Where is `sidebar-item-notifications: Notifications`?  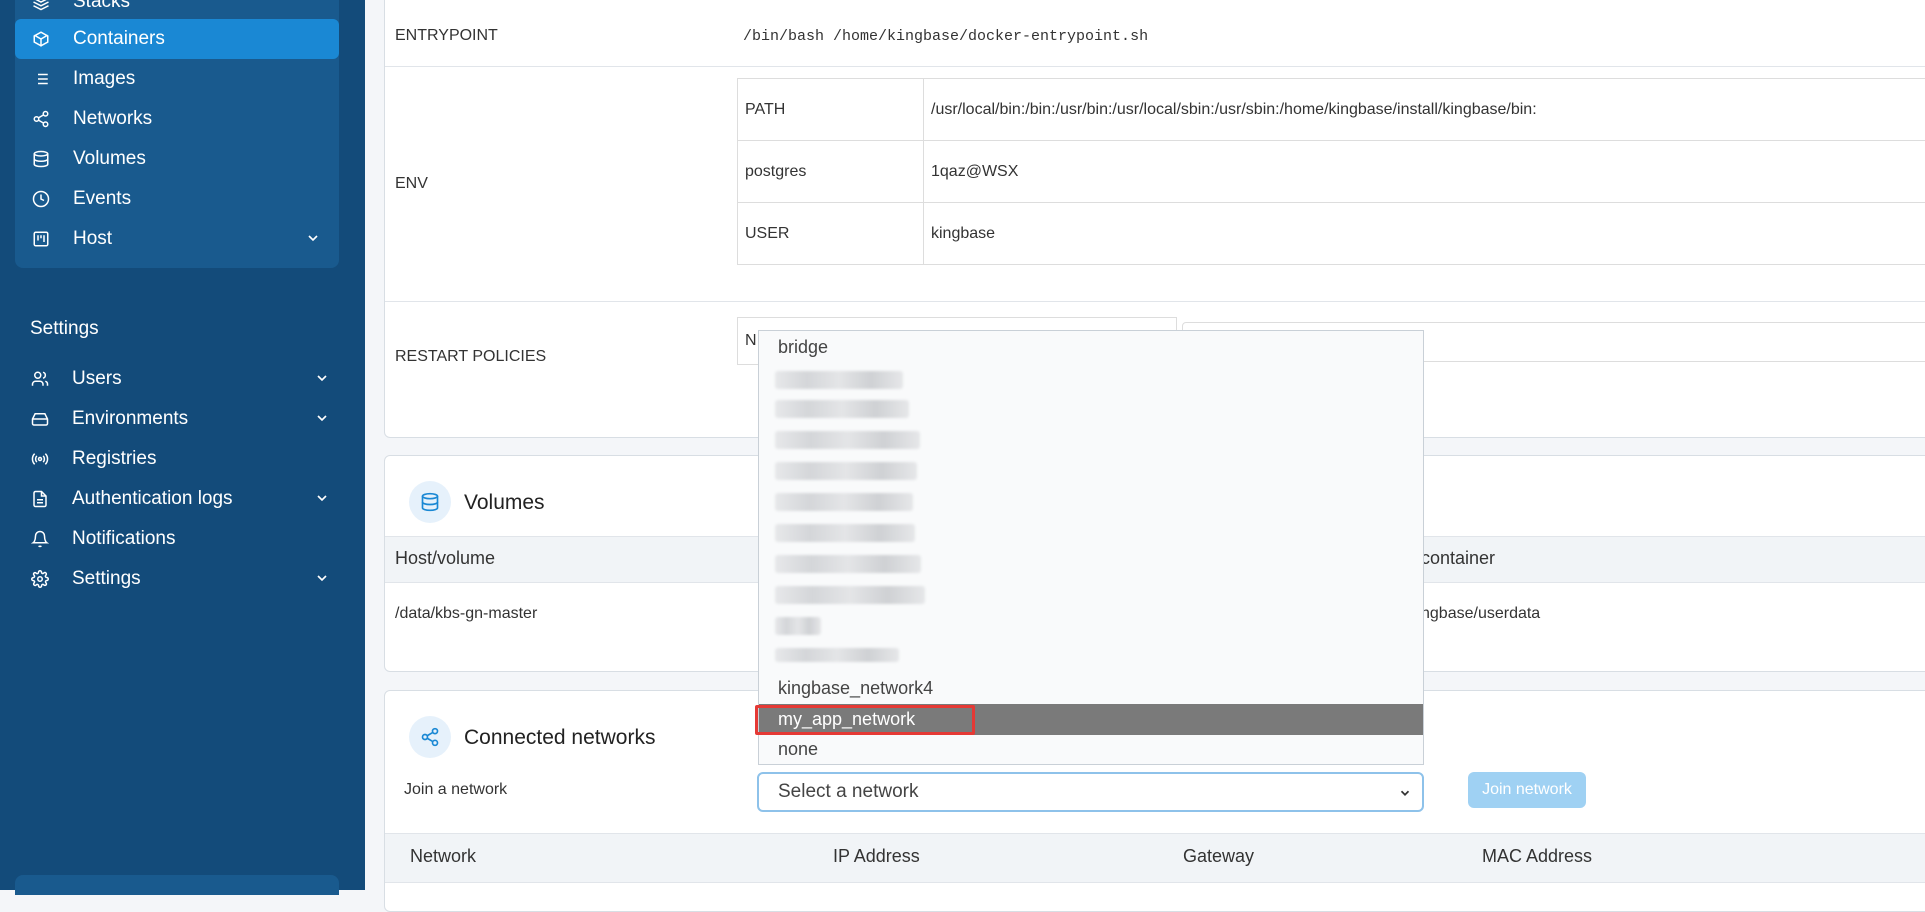
sidebar-item-notifications: Notifications is located at coordinates (162, 539).